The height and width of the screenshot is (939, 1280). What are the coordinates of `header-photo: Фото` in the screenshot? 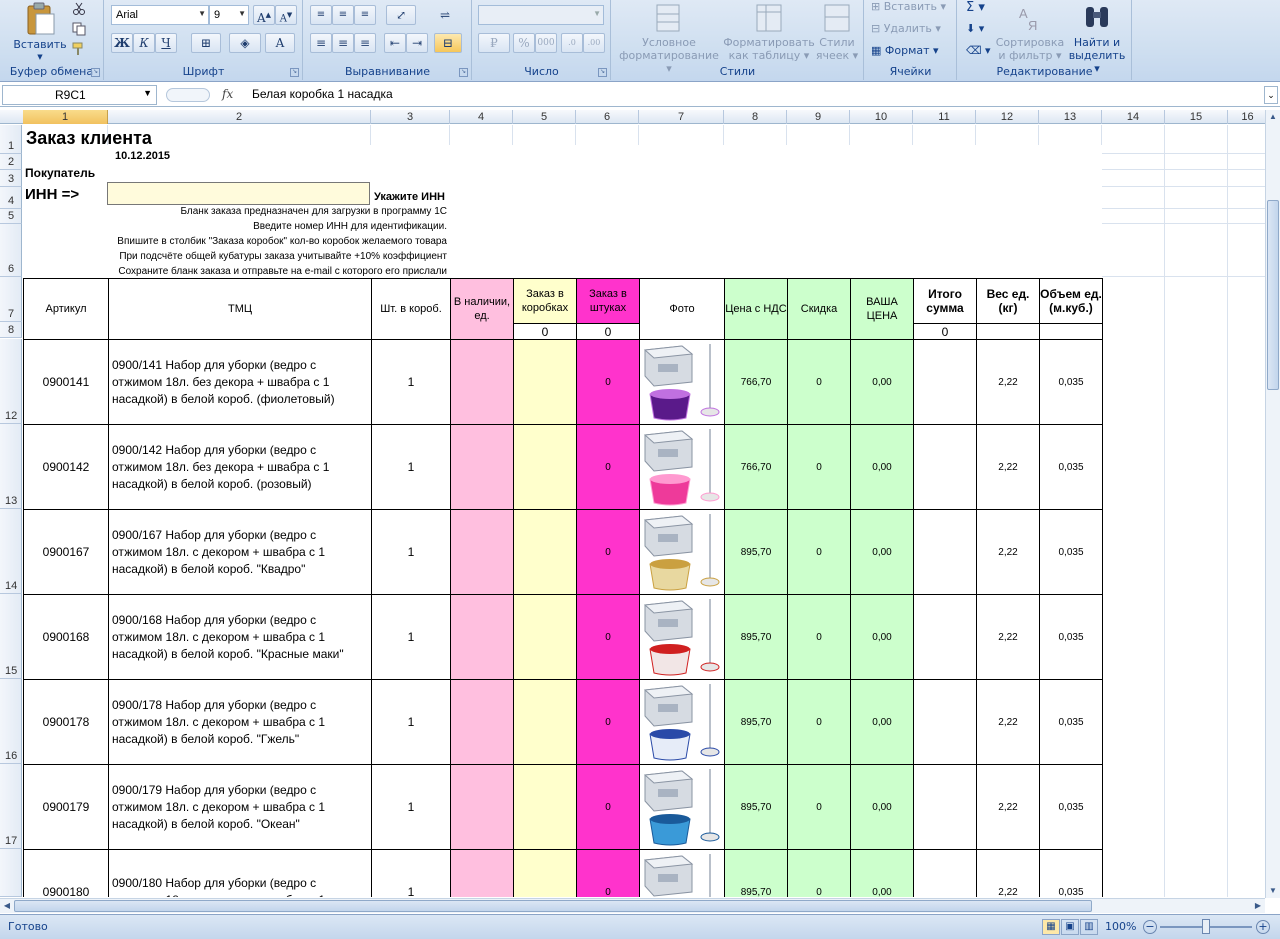 It's located at (682, 309).